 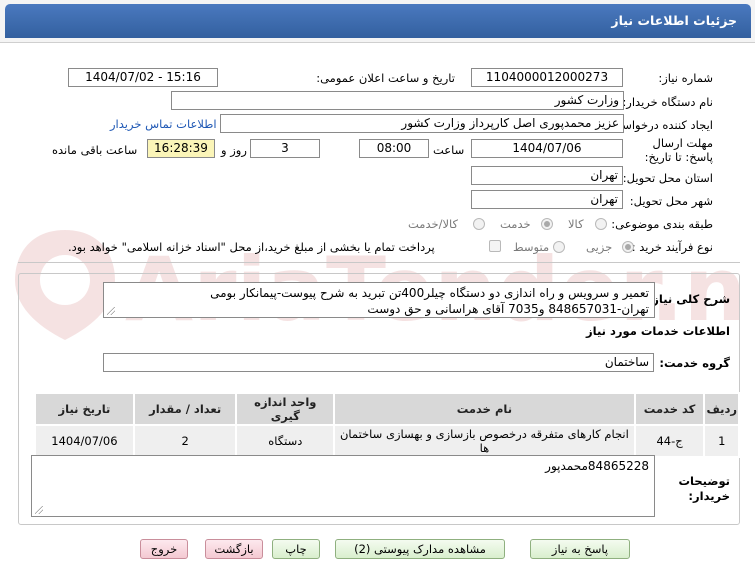 I want to click on service-group-field: ساختمان, so click(x=378, y=362).